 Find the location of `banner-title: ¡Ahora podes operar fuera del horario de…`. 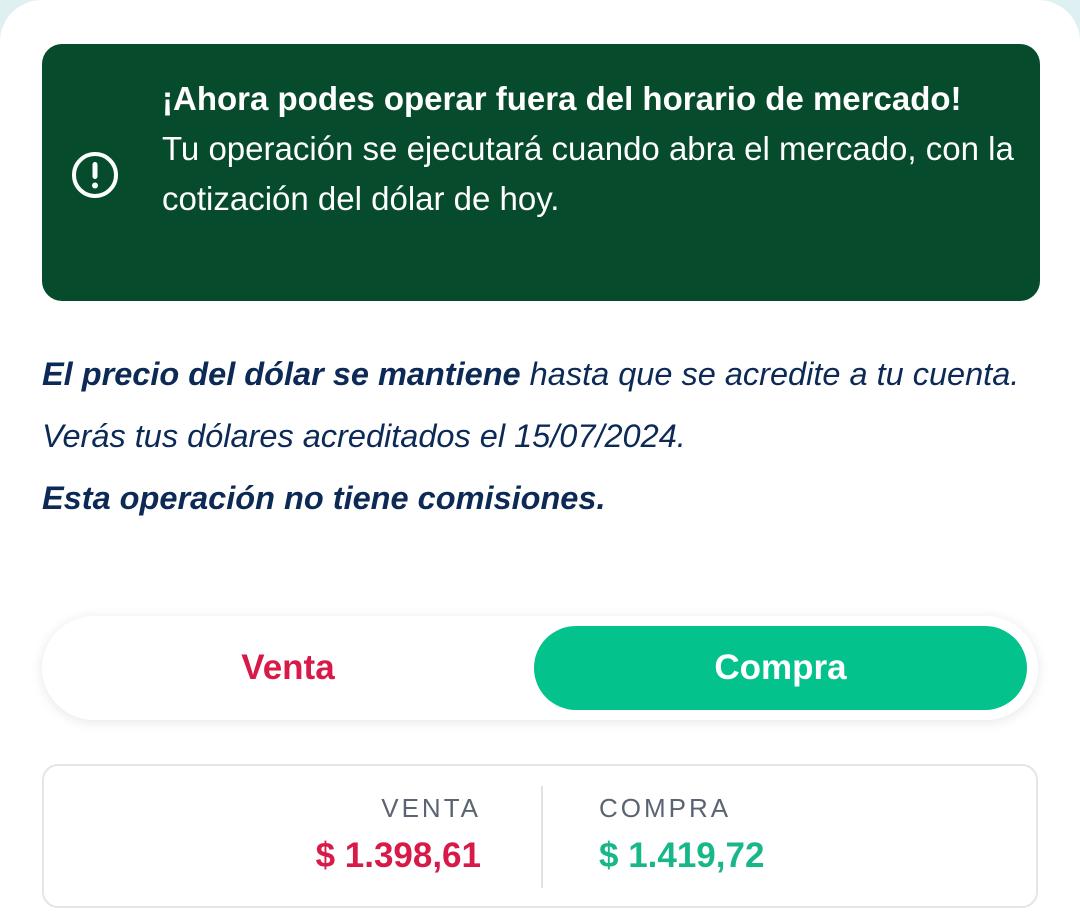

banner-title: ¡Ahora podes operar fuera del horario de… is located at coordinates (562, 98).